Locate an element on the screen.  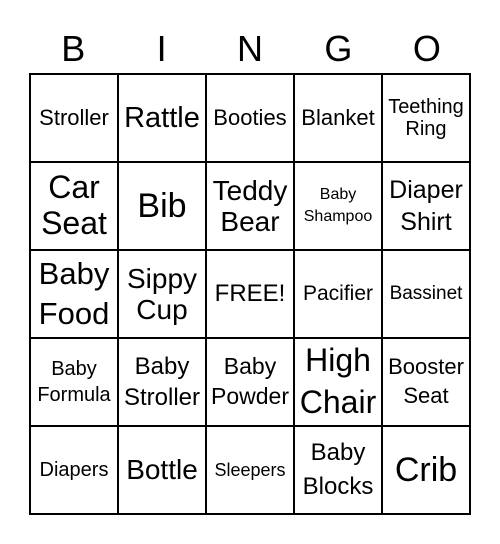
bingo-cell: Teething Ring is located at coordinates (426, 118).